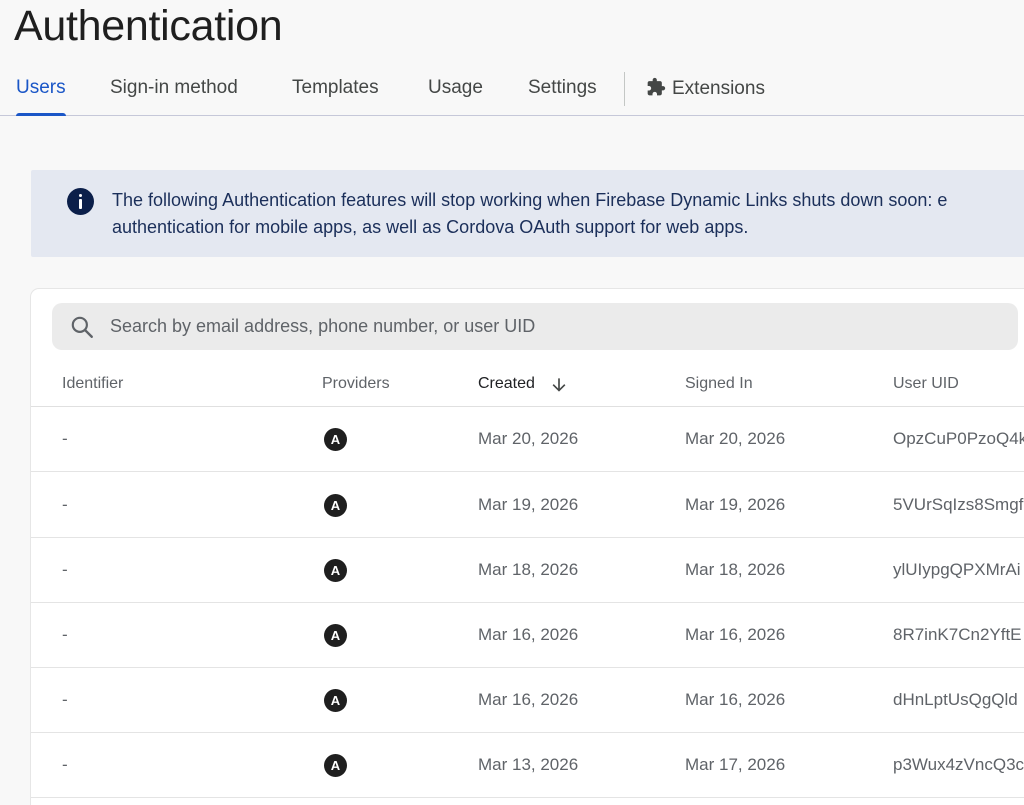 This screenshot has height=805, width=1024. What do you see at coordinates (174, 96) in the screenshot?
I see `tab-sign-in-method: Sign-in method` at bounding box center [174, 96].